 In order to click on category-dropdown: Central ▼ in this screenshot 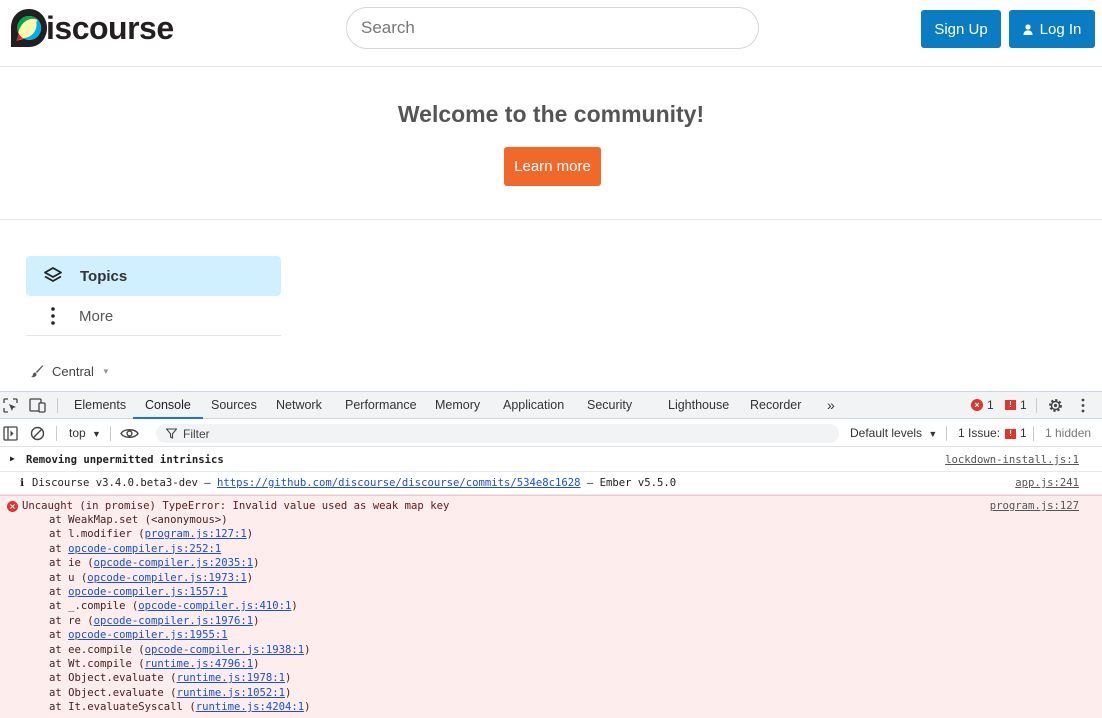, I will do `click(70, 371)`.